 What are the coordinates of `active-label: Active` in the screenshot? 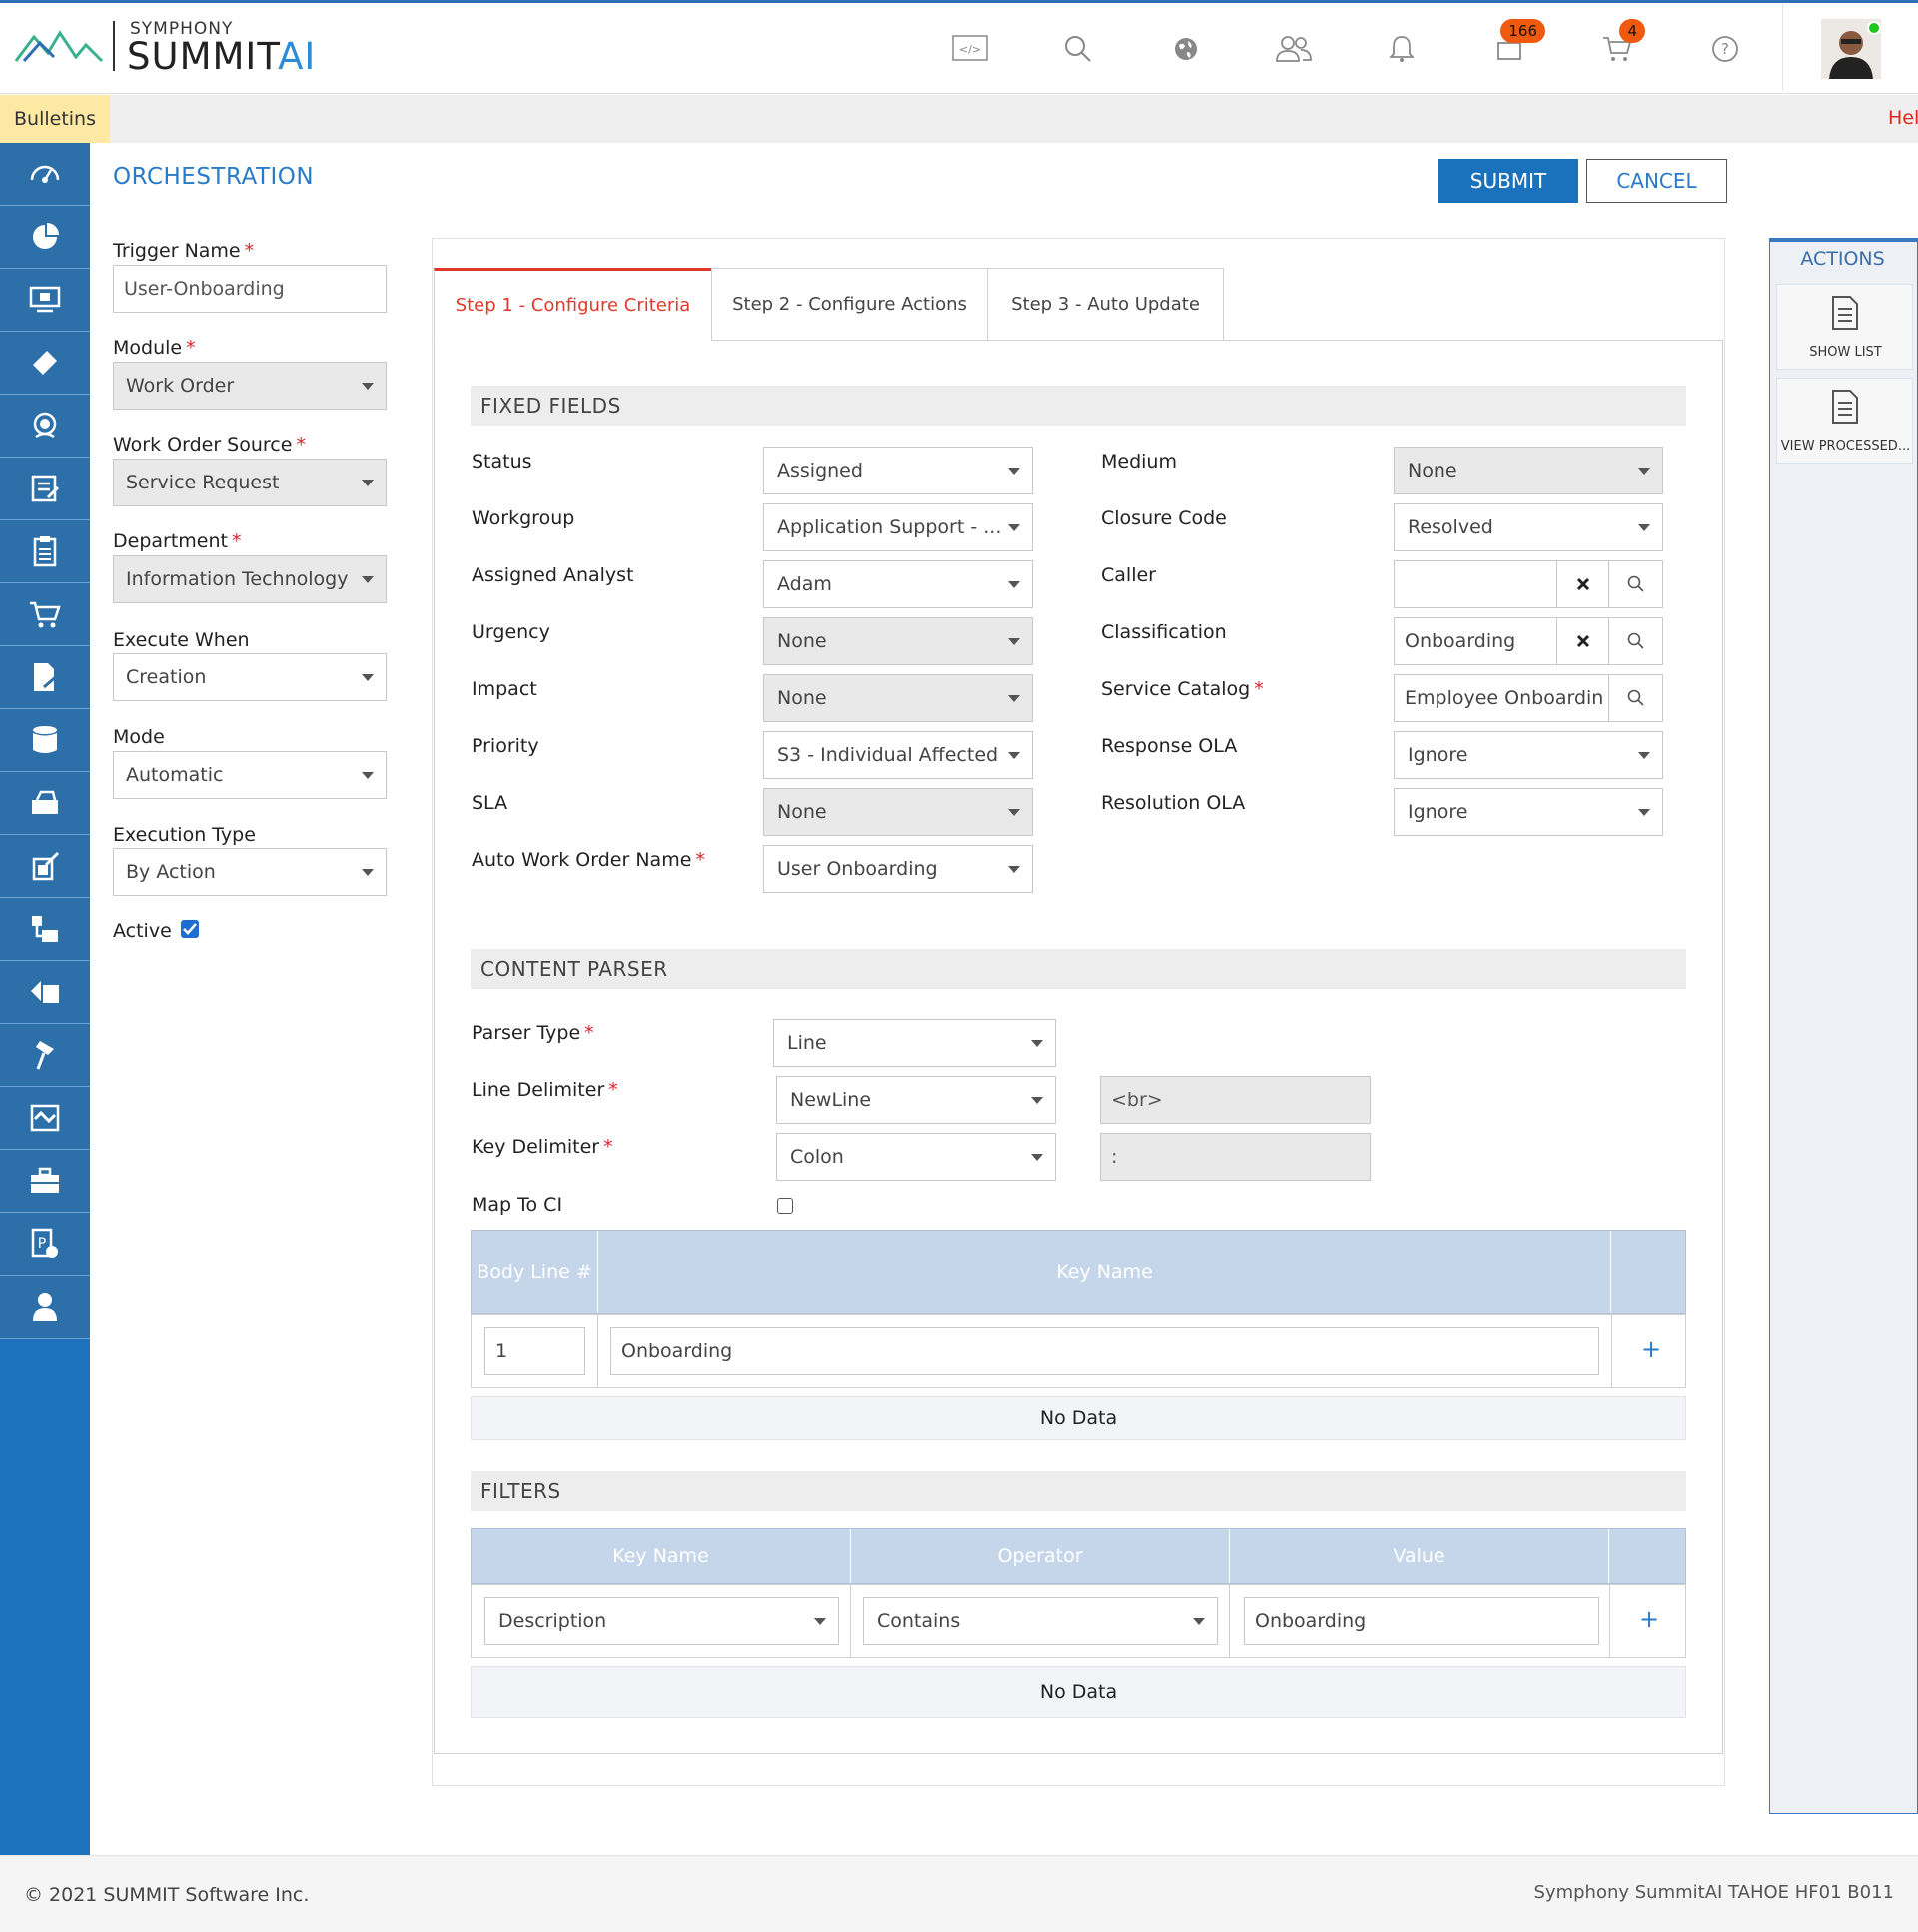 It's located at (142, 931).